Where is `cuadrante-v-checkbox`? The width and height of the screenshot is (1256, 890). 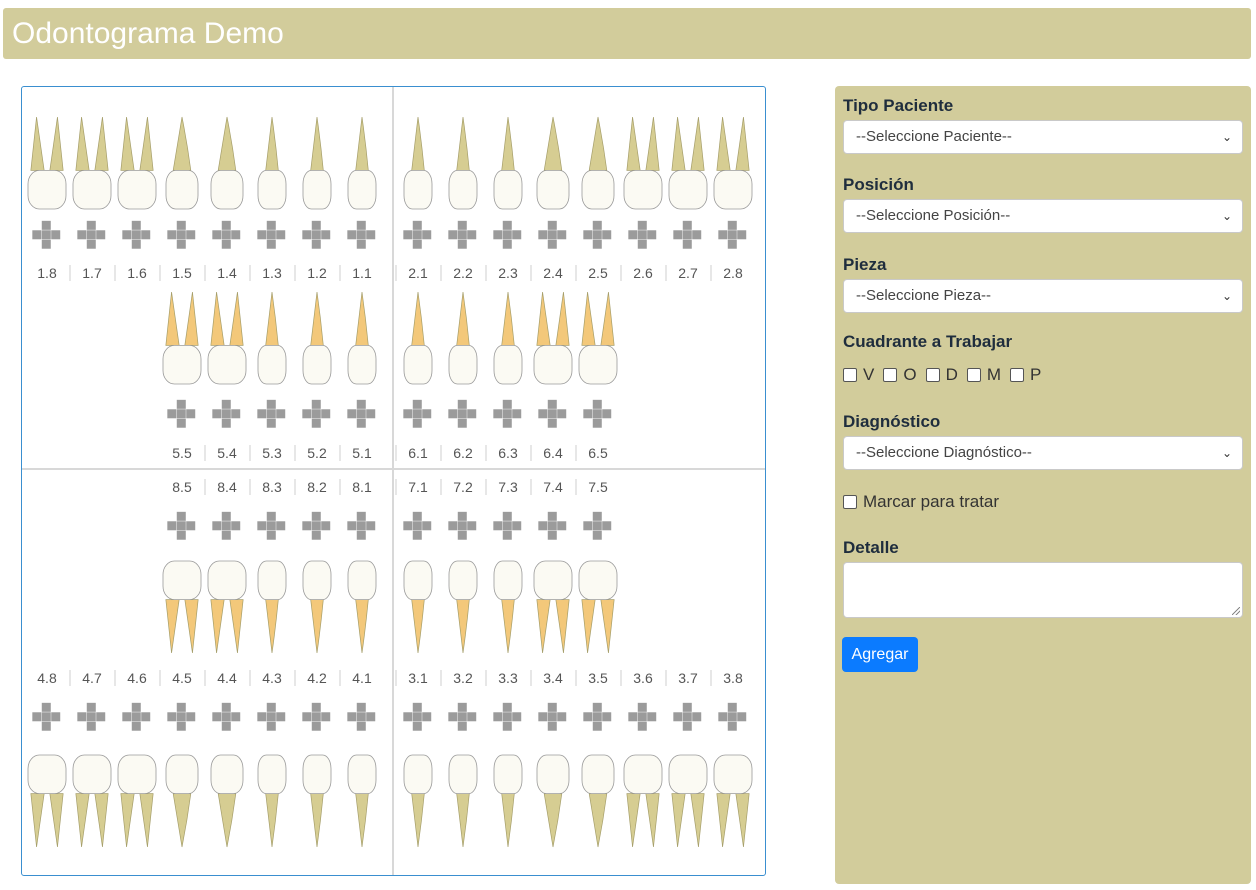 cuadrante-v-checkbox is located at coordinates (850, 375).